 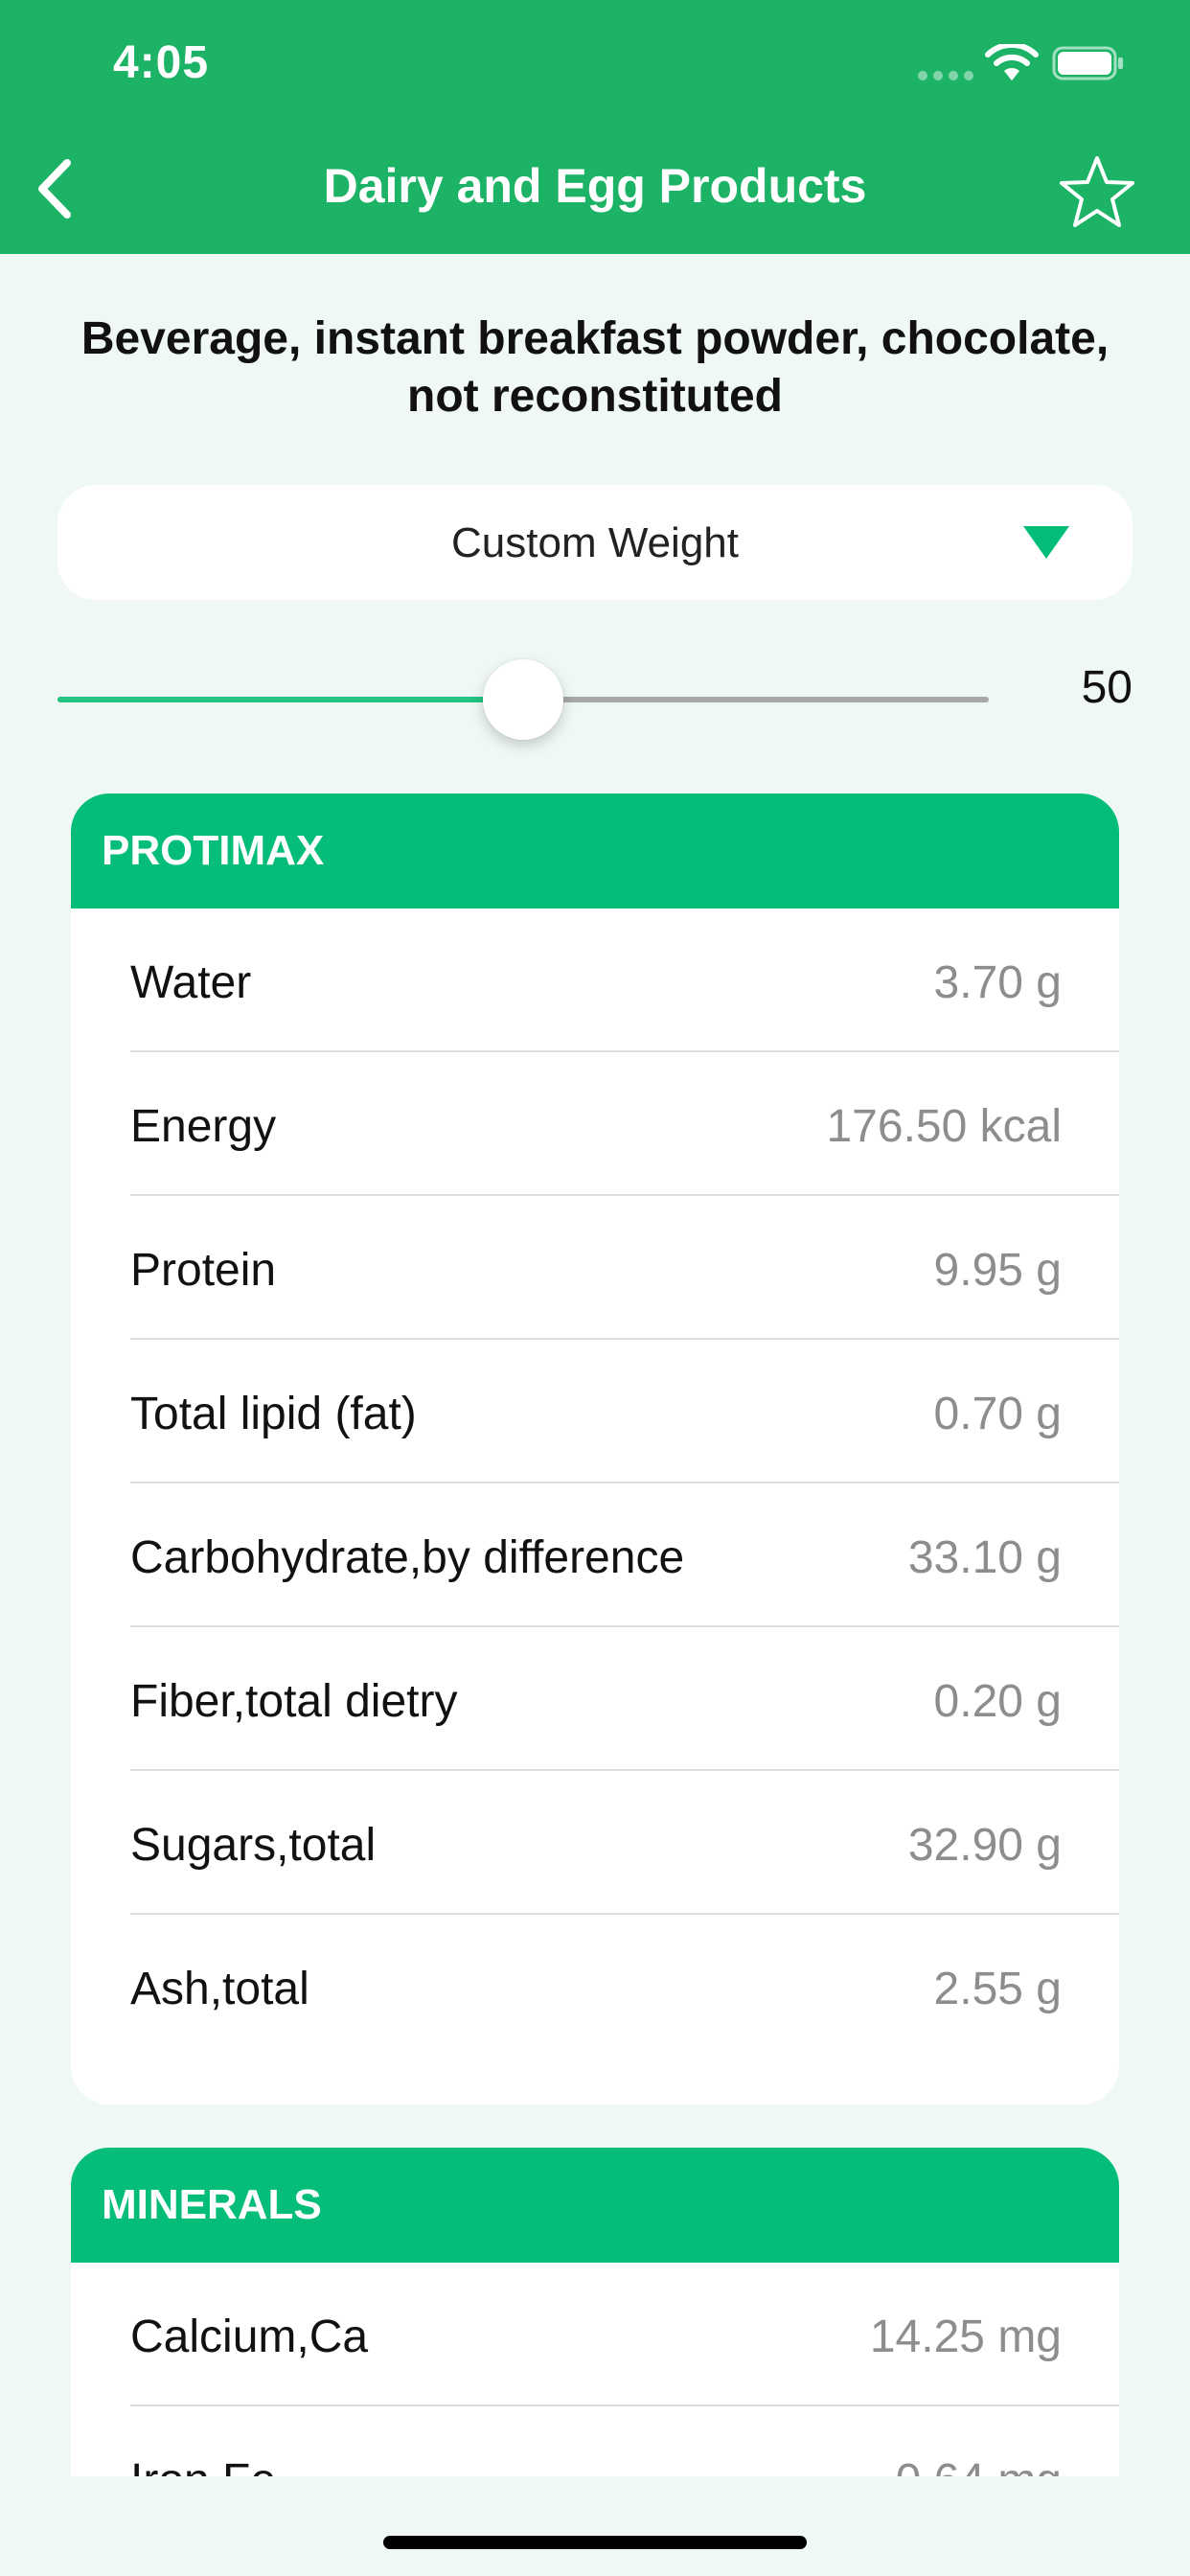 I want to click on weight-slider-value: 50, so click(x=1107, y=688).